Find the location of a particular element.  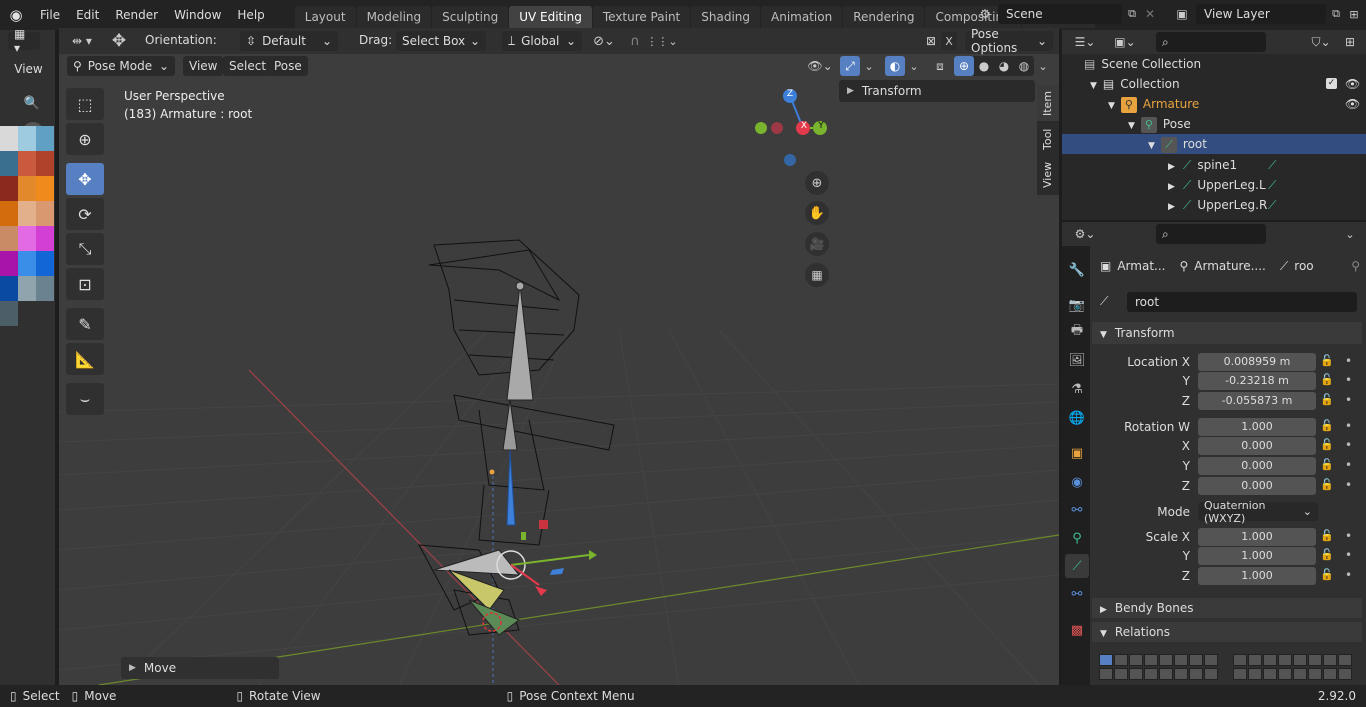

tab-animation: Animation is located at coordinates (802, 17).